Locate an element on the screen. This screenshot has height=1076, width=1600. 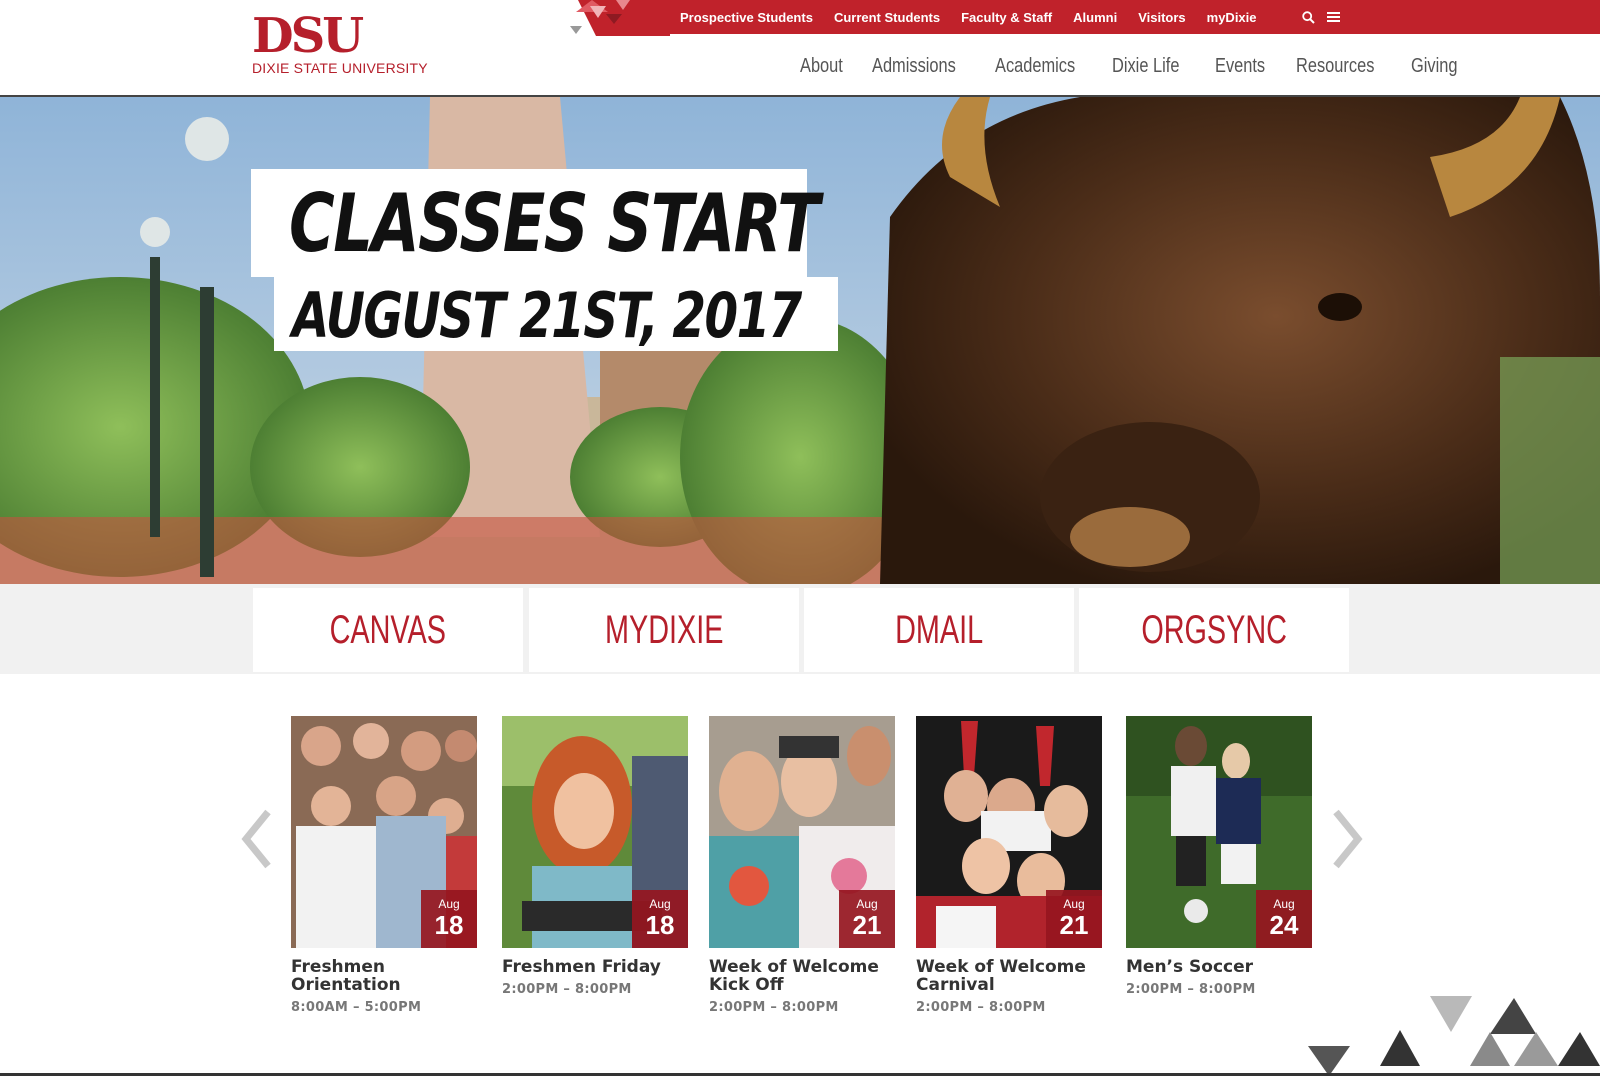
event-title: Freshmen Friday is located at coordinates (581, 967).